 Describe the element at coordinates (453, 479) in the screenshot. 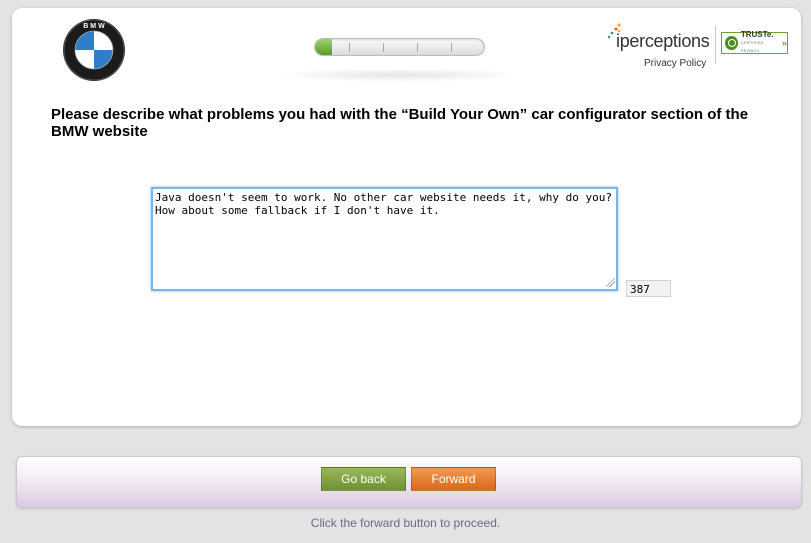

I see `forward-button: Forward` at that location.